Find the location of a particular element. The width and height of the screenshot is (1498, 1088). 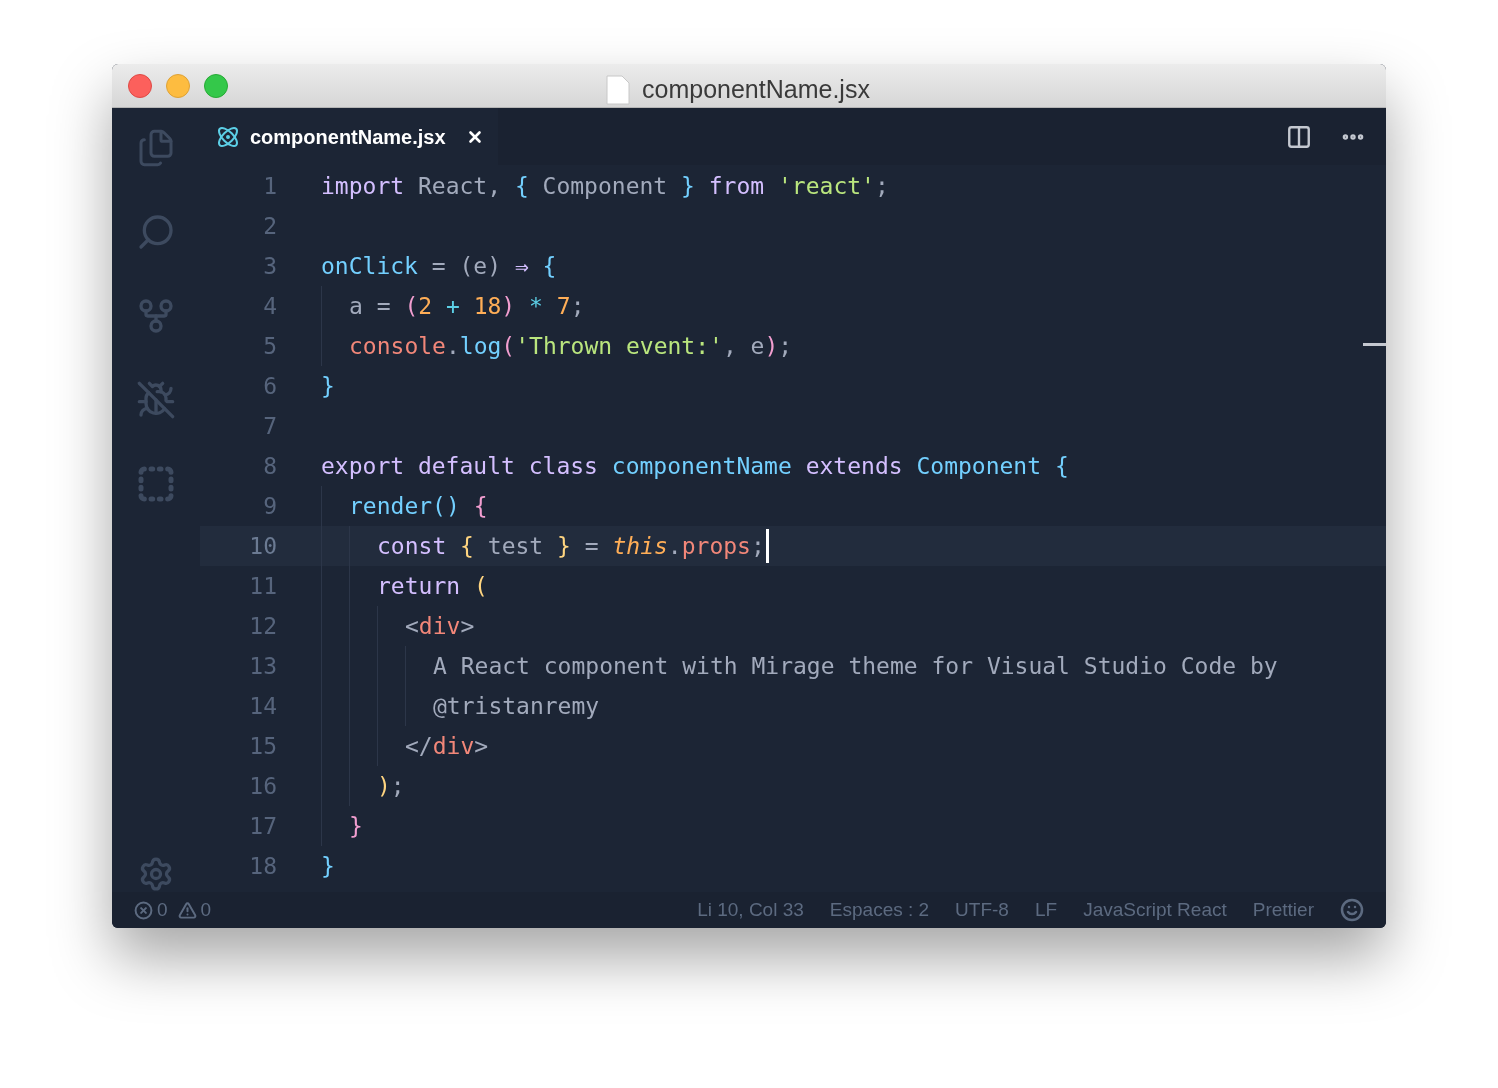

code-token: onClick is located at coordinates (369, 266).